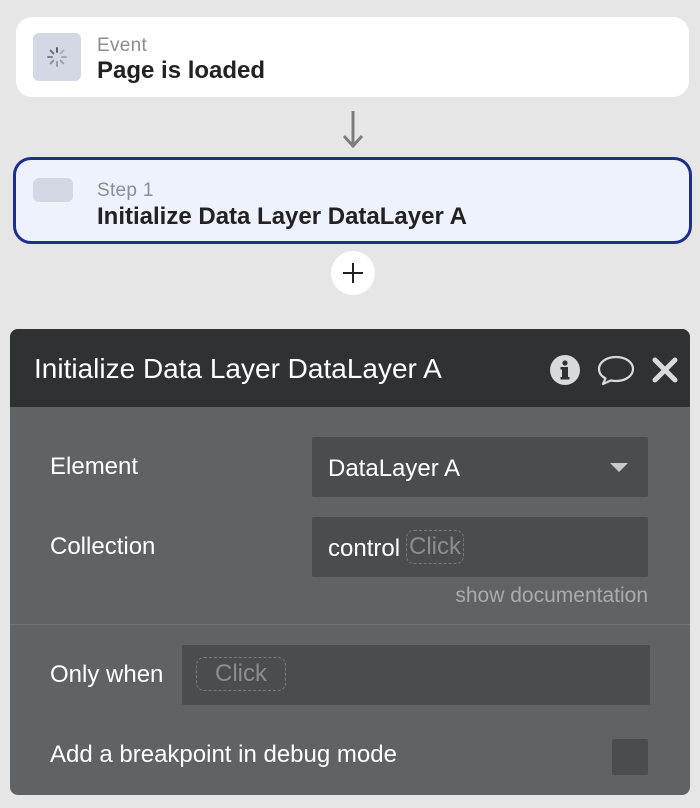 This screenshot has width=700, height=808. Describe the element at coordinates (57, 57) in the screenshot. I see `loading-spinner-icon` at that location.